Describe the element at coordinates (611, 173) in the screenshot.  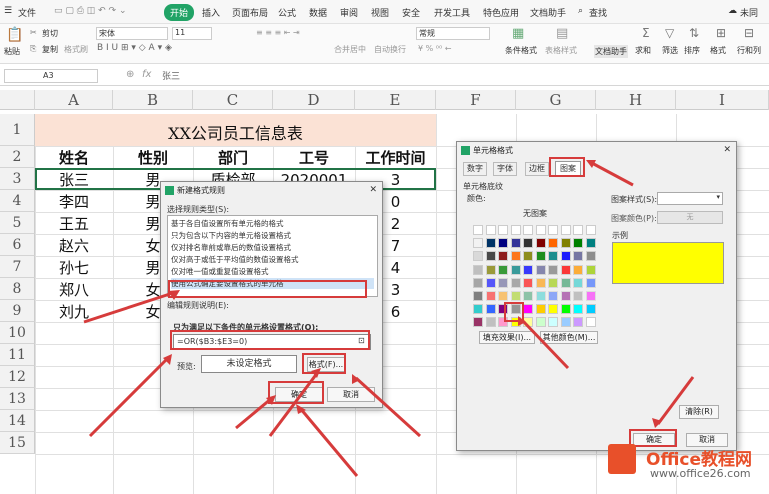
I see `arrow-to-pattern-tab` at that location.